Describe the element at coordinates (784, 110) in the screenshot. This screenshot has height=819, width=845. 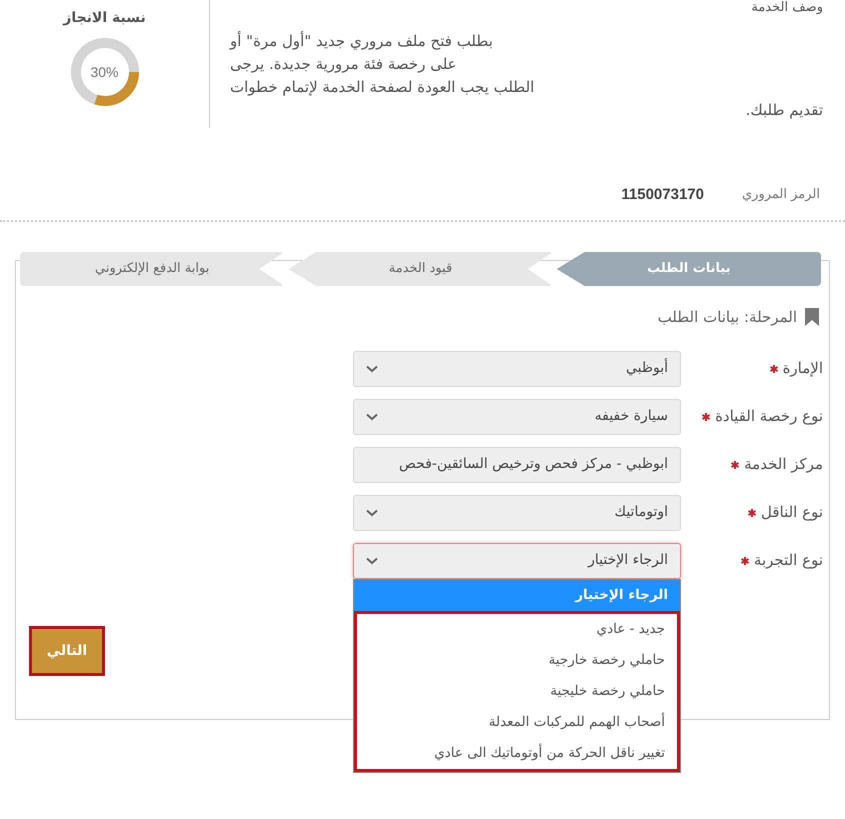
I see `description-text: تقديم طلبك.` at that location.